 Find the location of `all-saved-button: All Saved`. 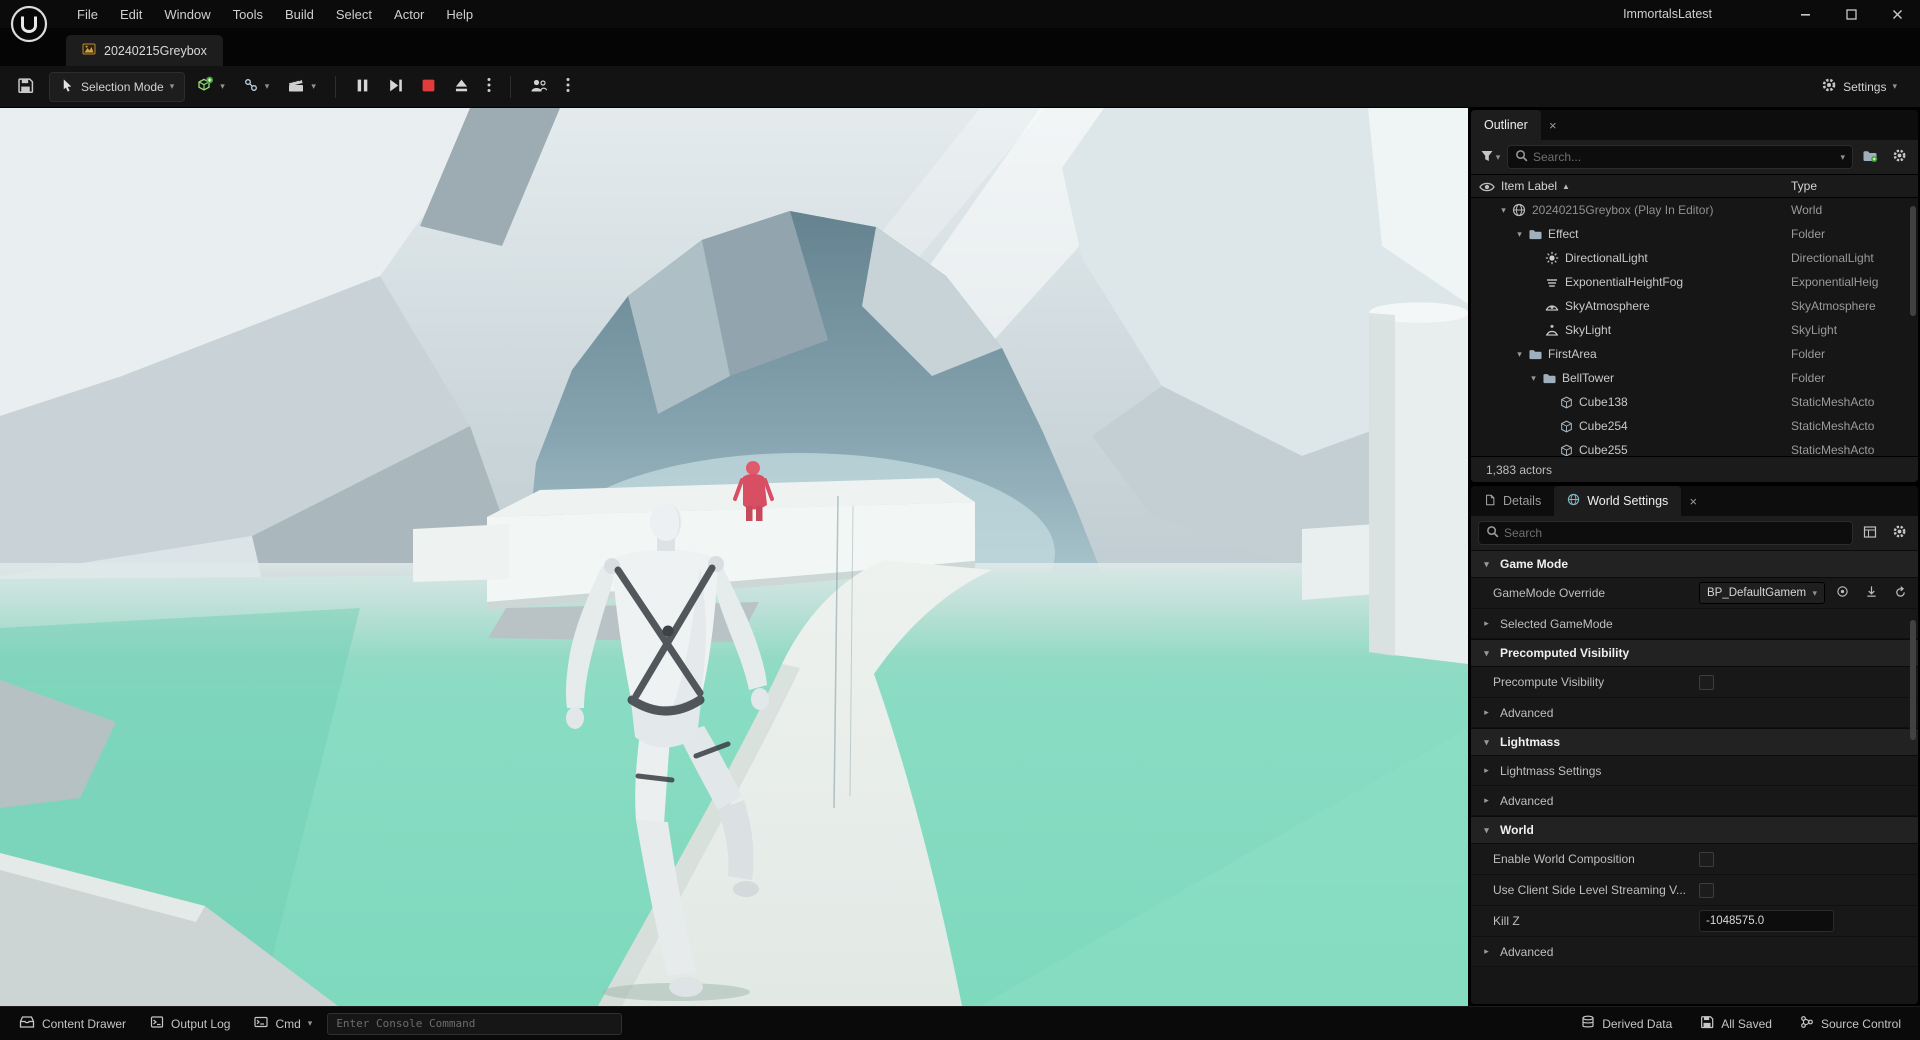

all-saved-button: All Saved is located at coordinates (1736, 1024).